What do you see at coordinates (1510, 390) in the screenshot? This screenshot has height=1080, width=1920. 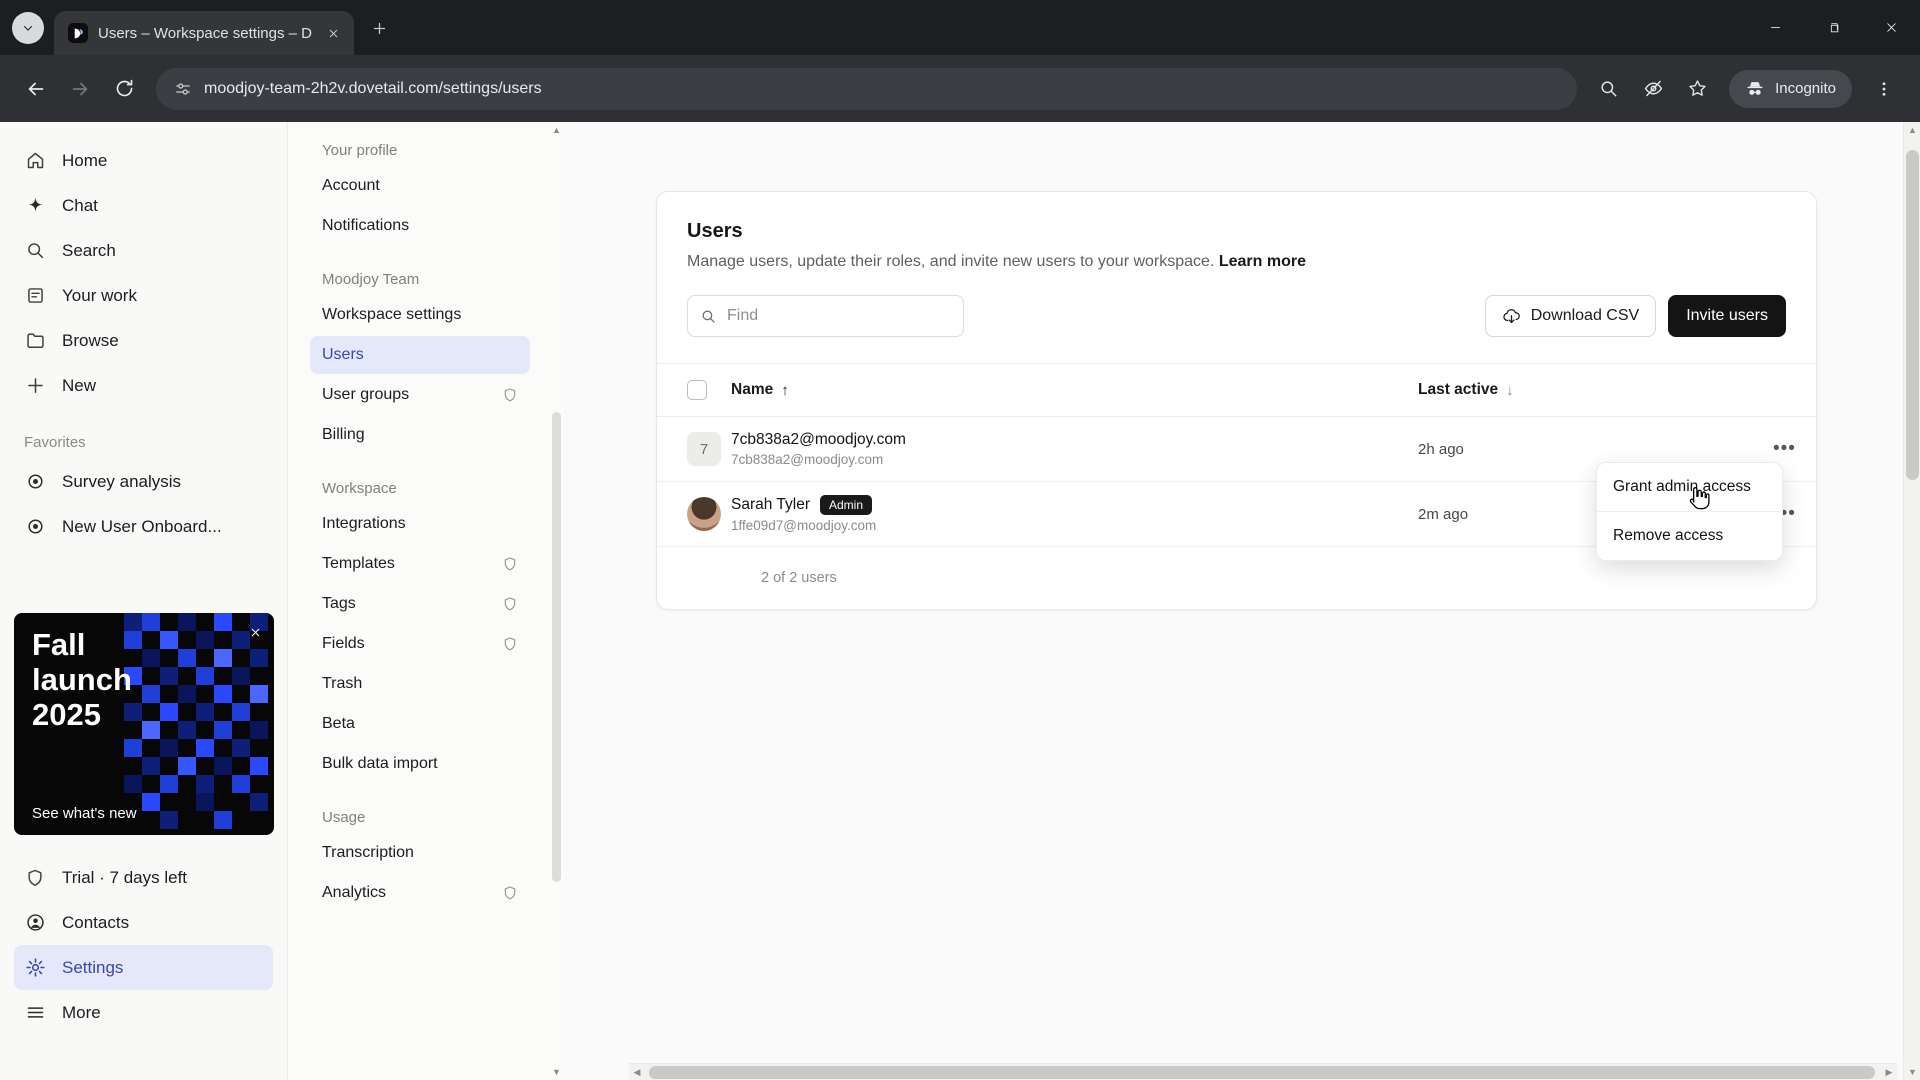 I see `sort-desc-icon: ↓` at bounding box center [1510, 390].